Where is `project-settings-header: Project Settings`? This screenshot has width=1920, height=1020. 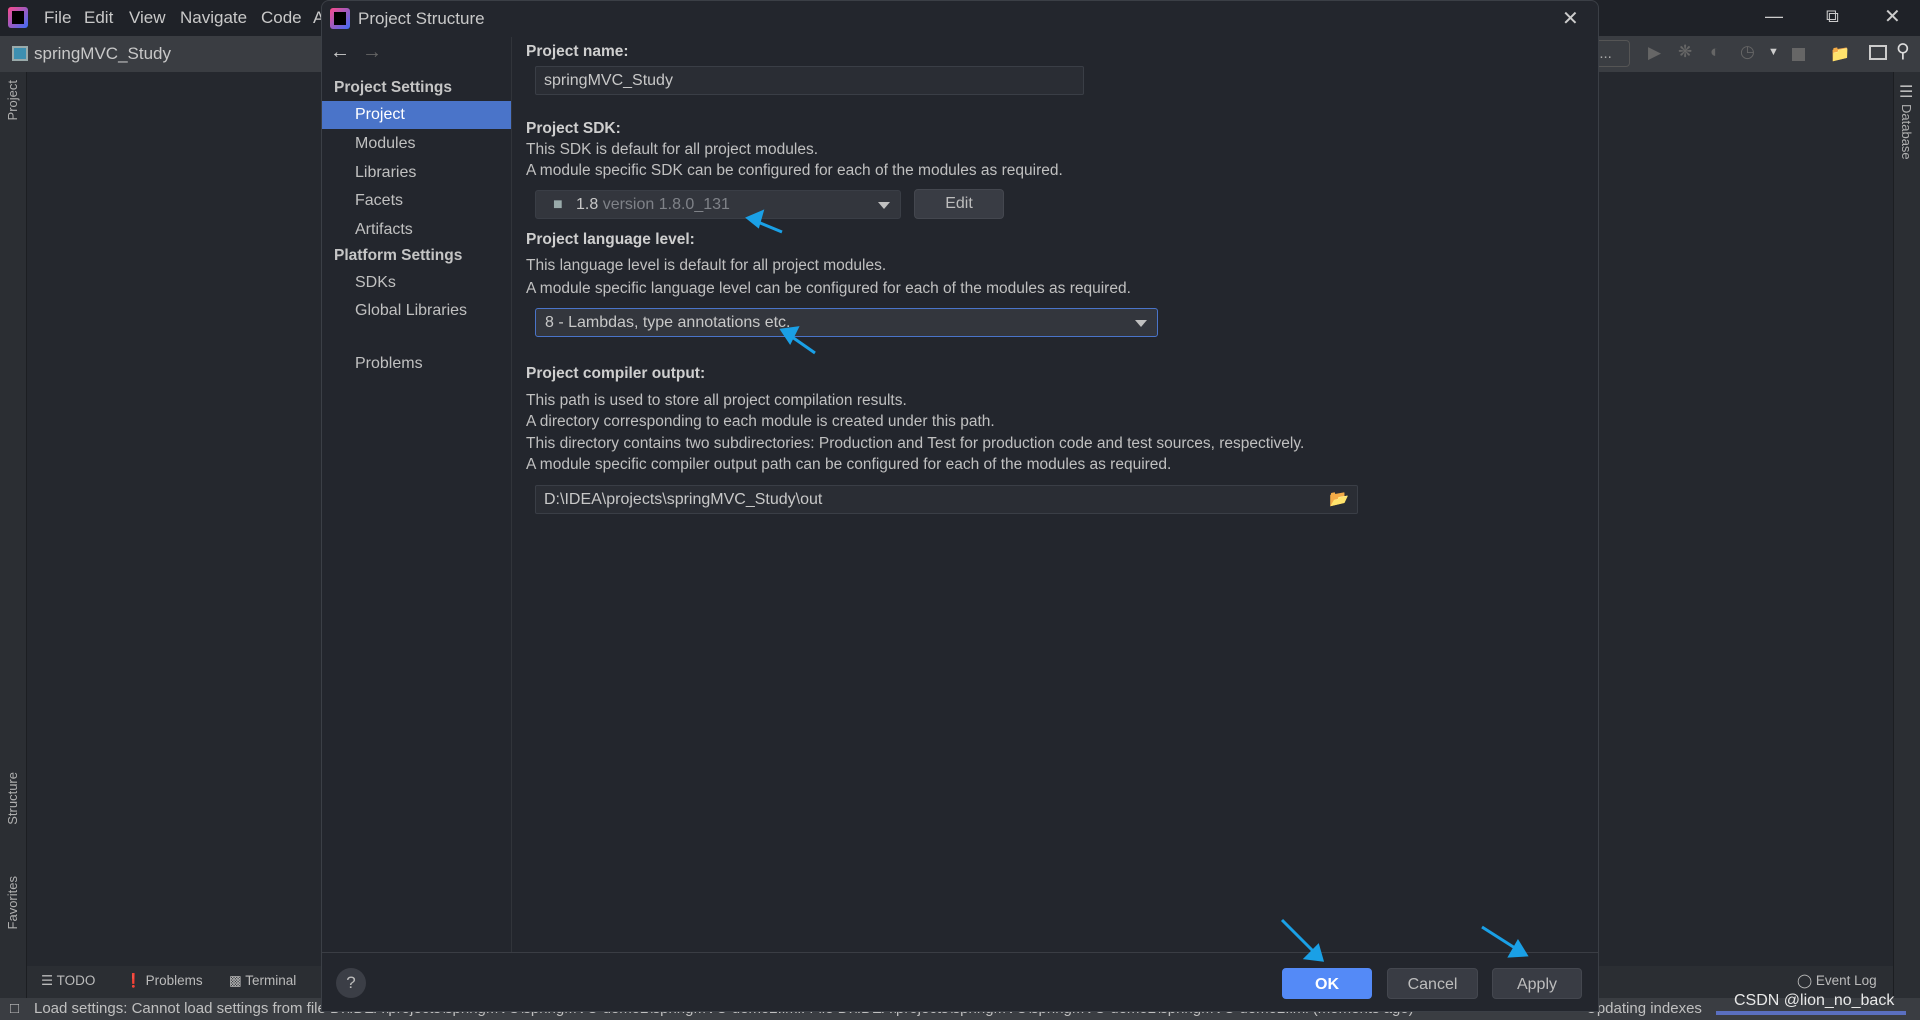 project-settings-header: Project Settings is located at coordinates (393, 87).